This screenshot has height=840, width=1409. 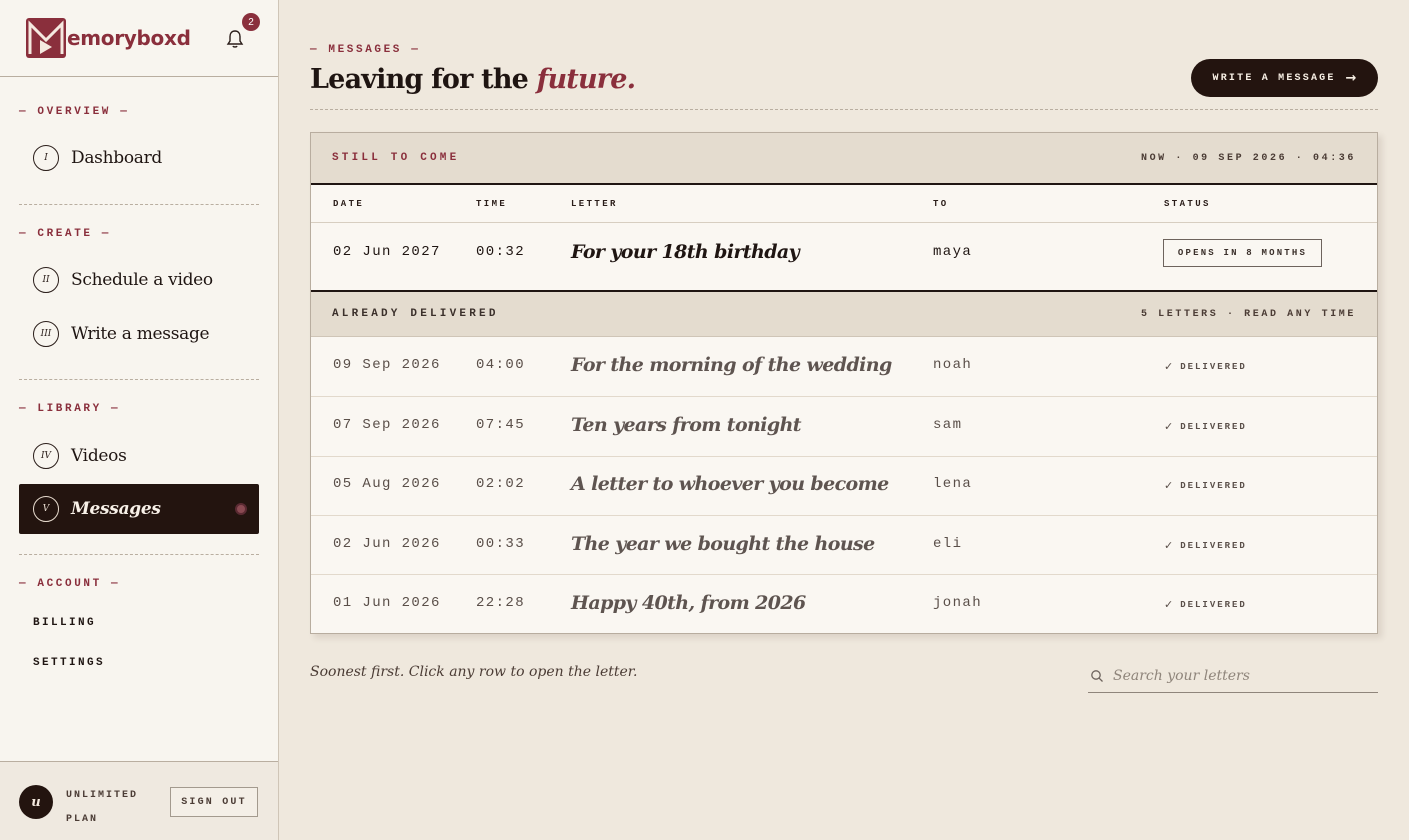 I want to click on plan-line-1: UNLIMITED, so click(x=102, y=795).